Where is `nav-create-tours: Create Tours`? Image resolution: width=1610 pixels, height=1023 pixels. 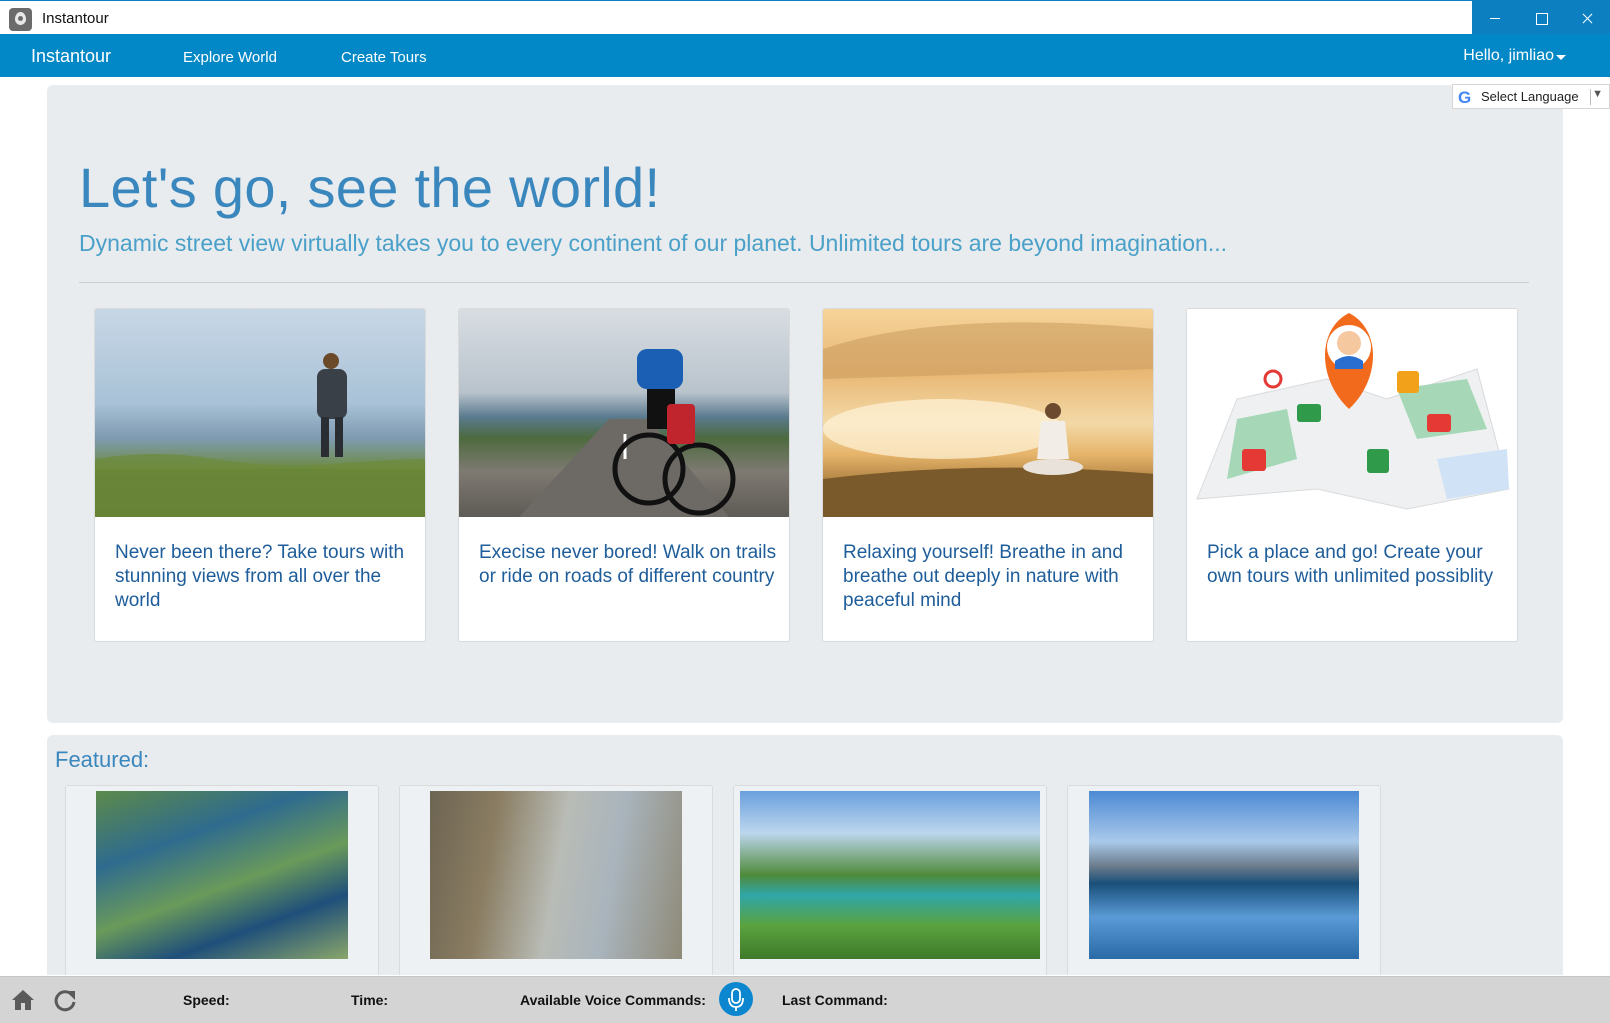 nav-create-tours: Create Tours is located at coordinates (384, 57).